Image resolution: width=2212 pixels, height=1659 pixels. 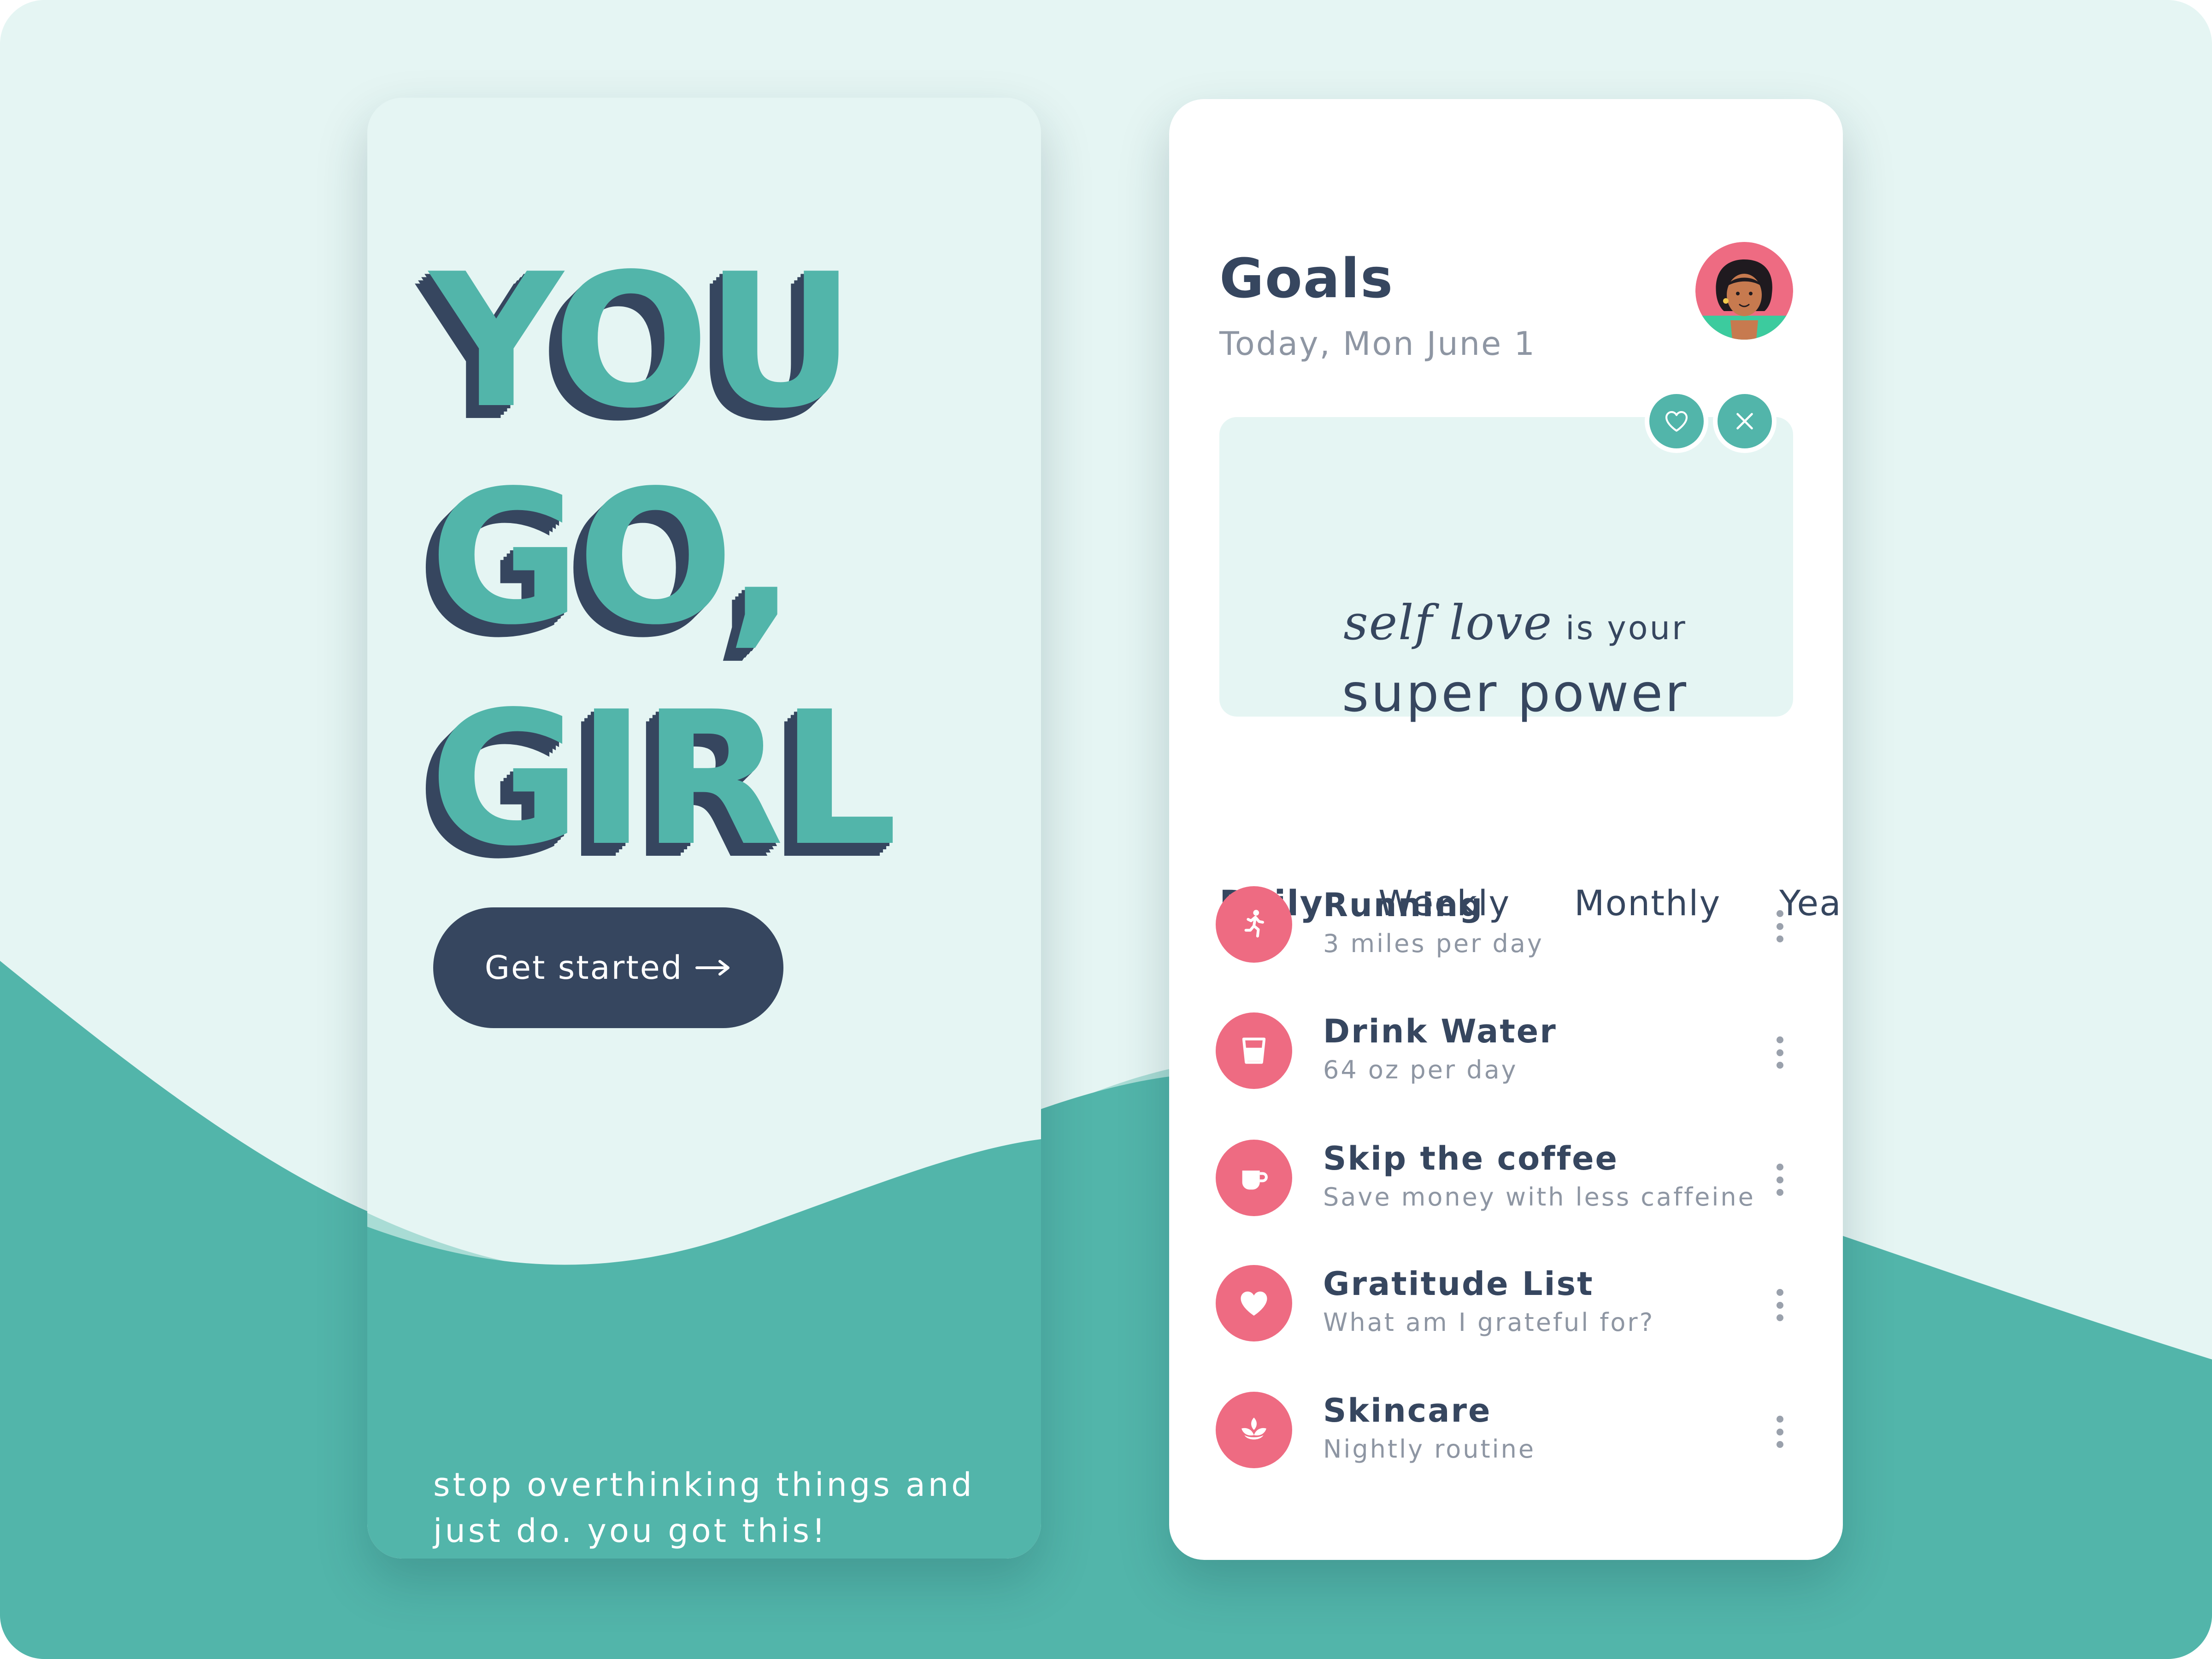 I want to click on get-started-button: Get started, so click(x=608, y=967).